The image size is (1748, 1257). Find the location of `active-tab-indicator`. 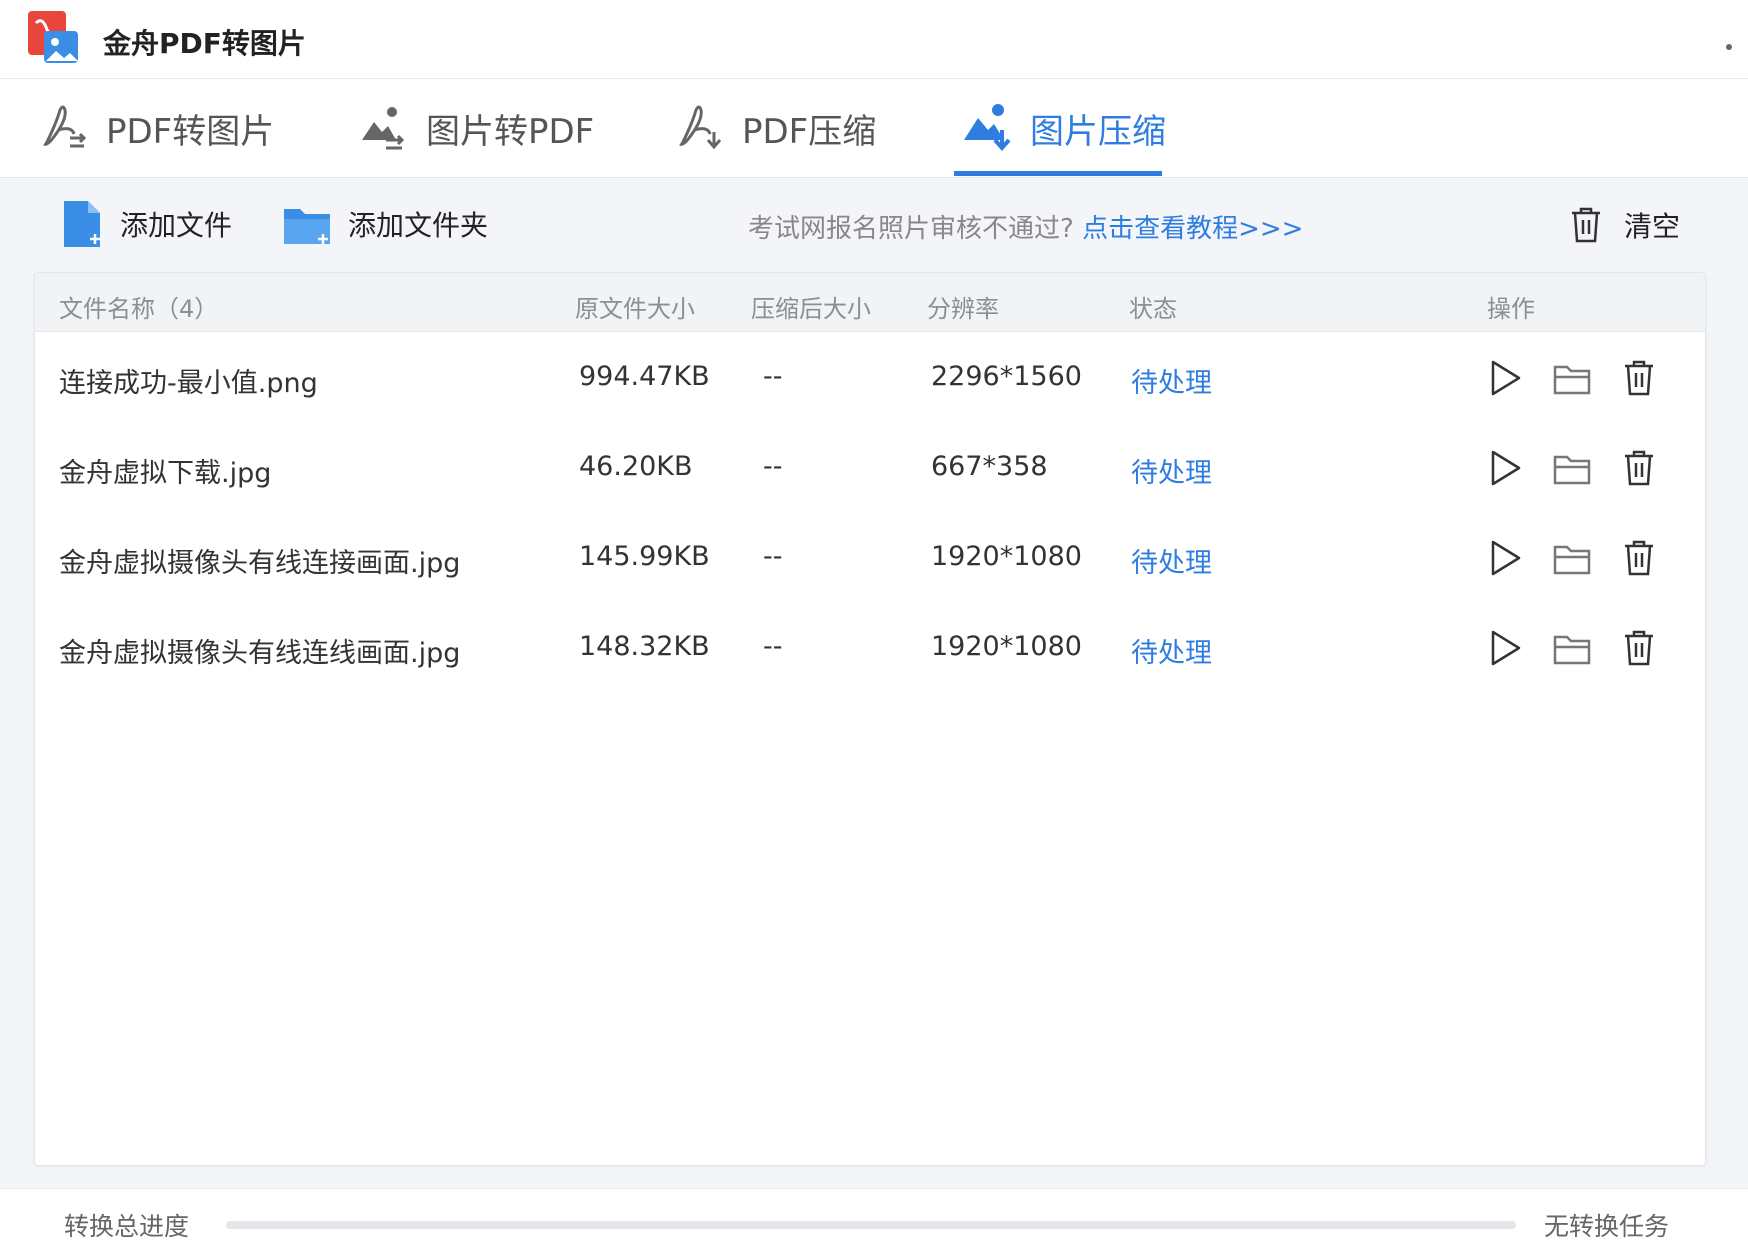

active-tab-indicator is located at coordinates (1058, 173).